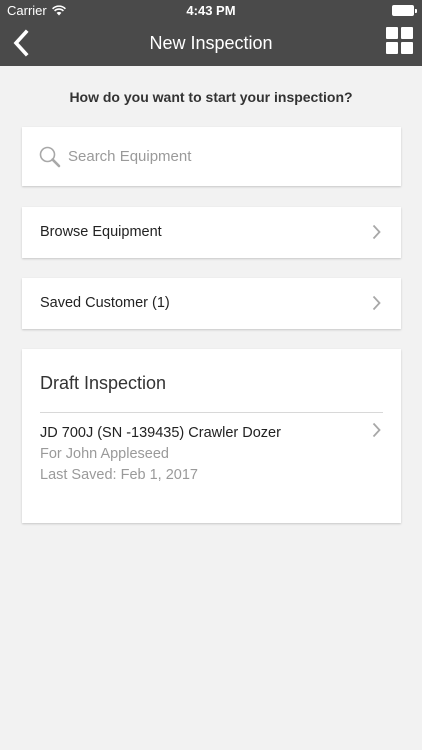 This screenshot has width=422, height=750. What do you see at coordinates (103, 383) in the screenshot?
I see `draft-section-title: Draft Inspection` at bounding box center [103, 383].